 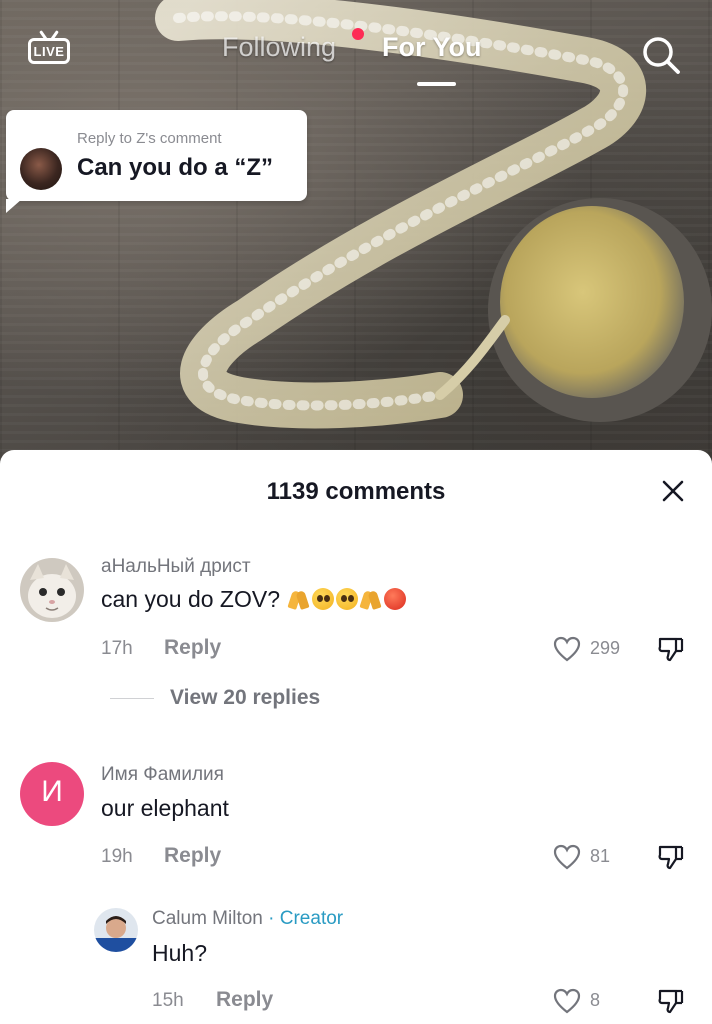 What do you see at coordinates (605, 648) in the screenshot?
I see `like-count: 299` at bounding box center [605, 648].